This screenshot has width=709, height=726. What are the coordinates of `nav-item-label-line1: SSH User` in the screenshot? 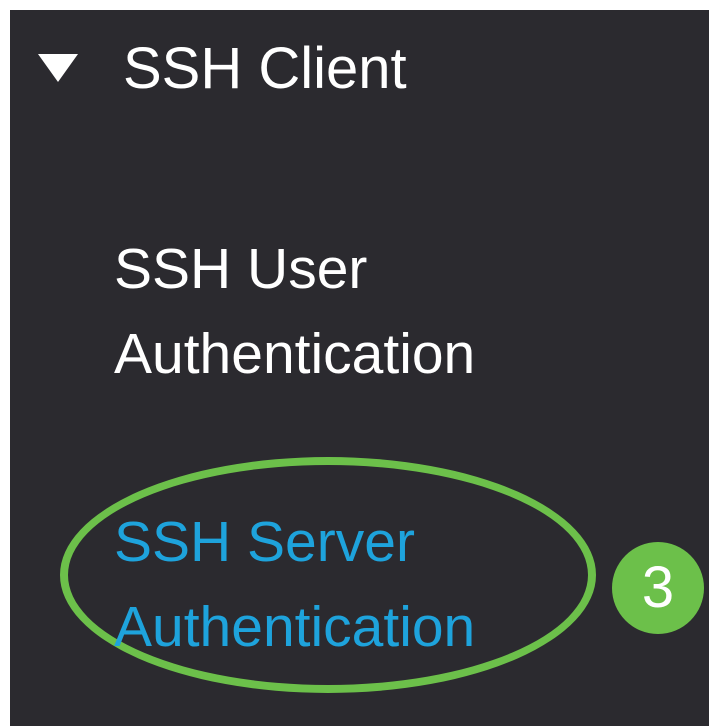 It's located at (241, 269).